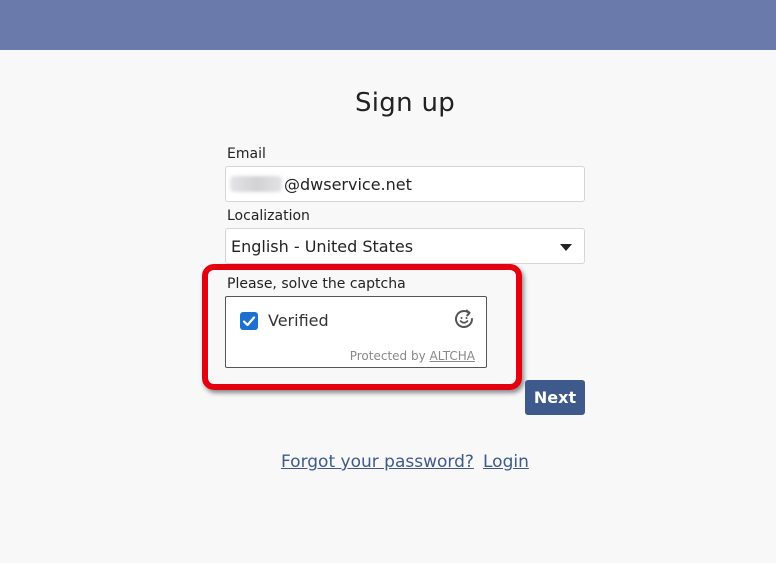 The height and width of the screenshot is (563, 776). I want to click on captcha-label: Please, solve the captcha, so click(316, 284).